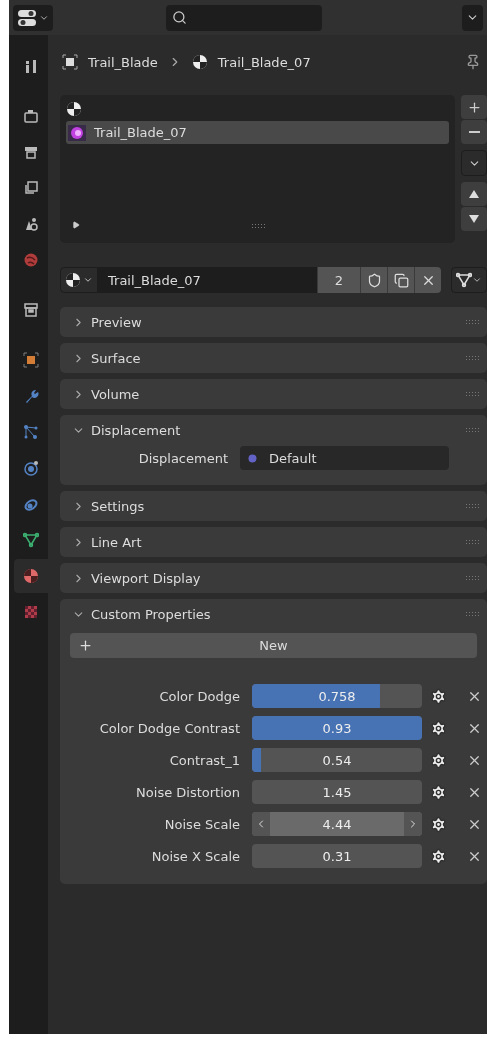  What do you see at coordinates (31, 504) in the screenshot?
I see `link-icon` at bounding box center [31, 504].